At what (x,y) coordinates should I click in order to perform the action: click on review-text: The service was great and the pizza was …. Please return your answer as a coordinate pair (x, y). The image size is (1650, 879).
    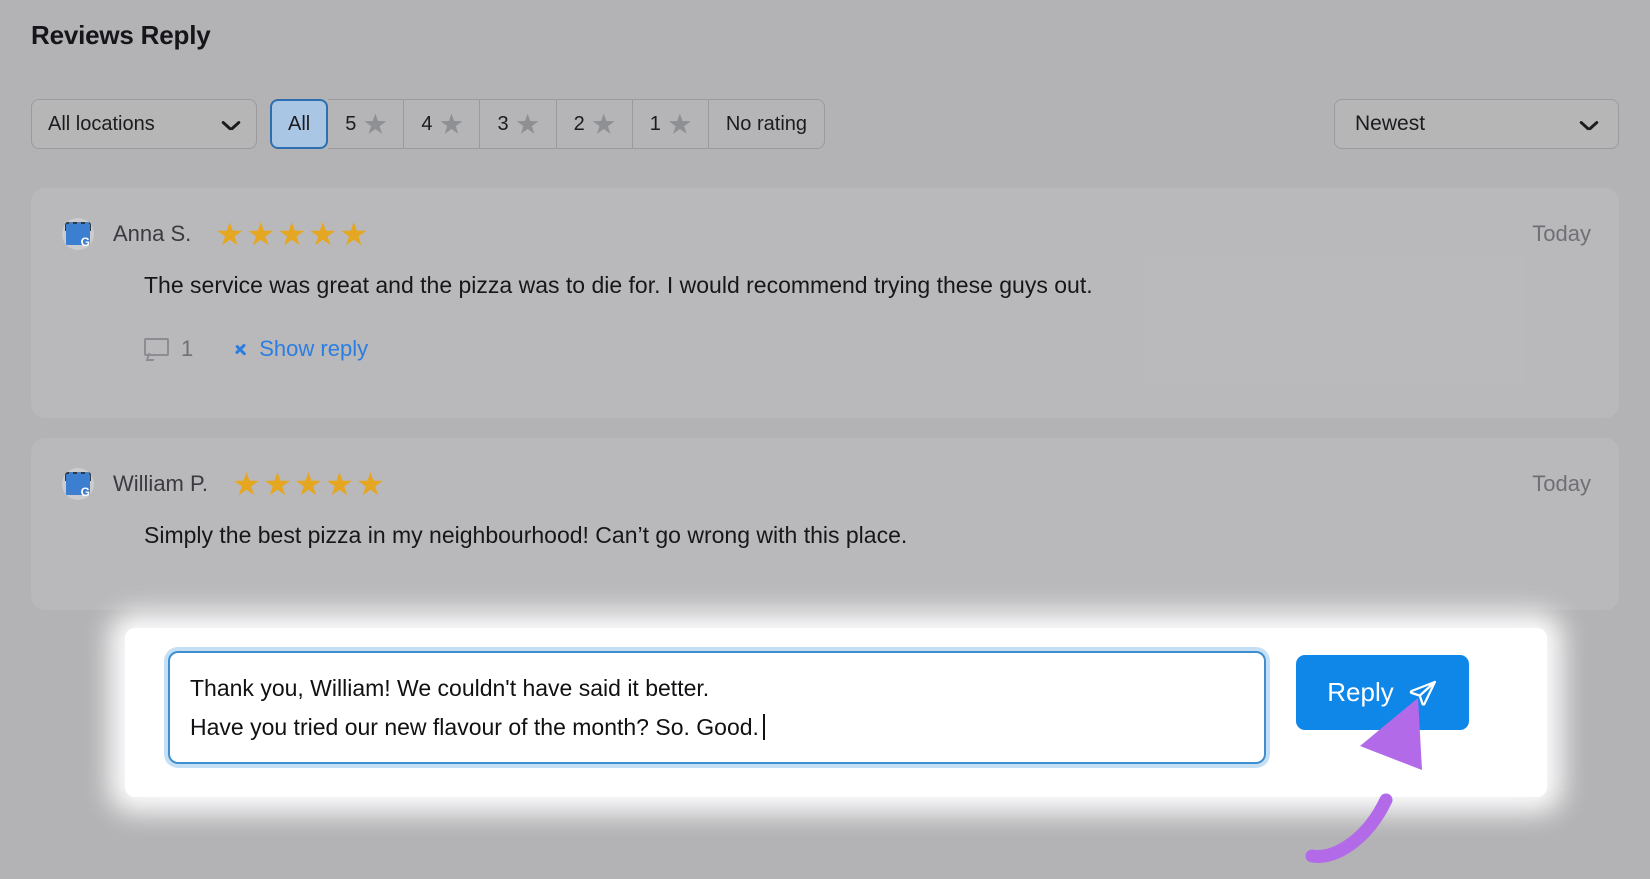
    Looking at the image, I should click on (618, 285).